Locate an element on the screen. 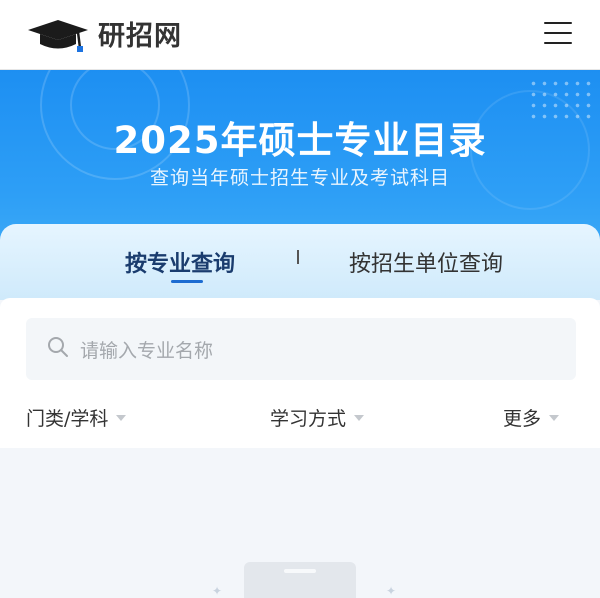 This screenshot has width=600, height=598. tab-divider is located at coordinates (298, 257).